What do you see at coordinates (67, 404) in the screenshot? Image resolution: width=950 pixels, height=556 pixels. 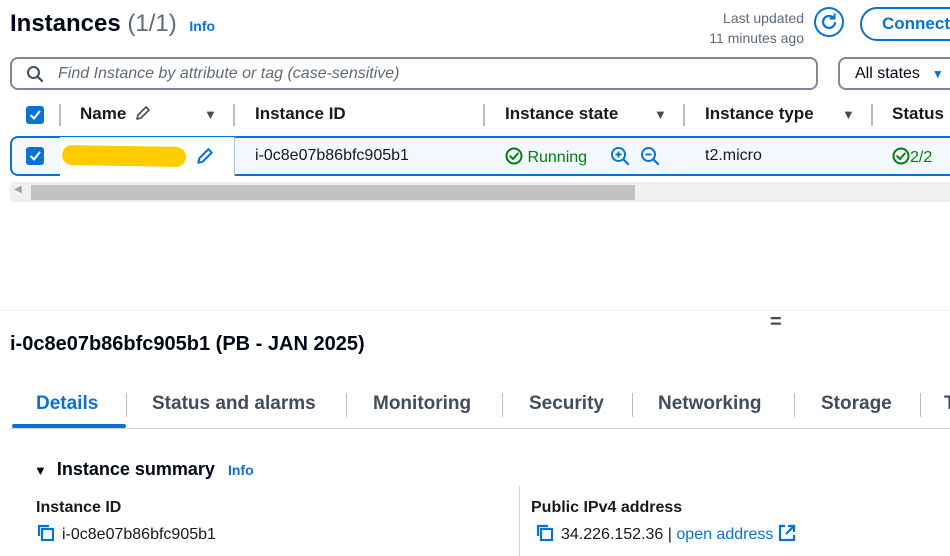 I see `tab-details: Details` at bounding box center [67, 404].